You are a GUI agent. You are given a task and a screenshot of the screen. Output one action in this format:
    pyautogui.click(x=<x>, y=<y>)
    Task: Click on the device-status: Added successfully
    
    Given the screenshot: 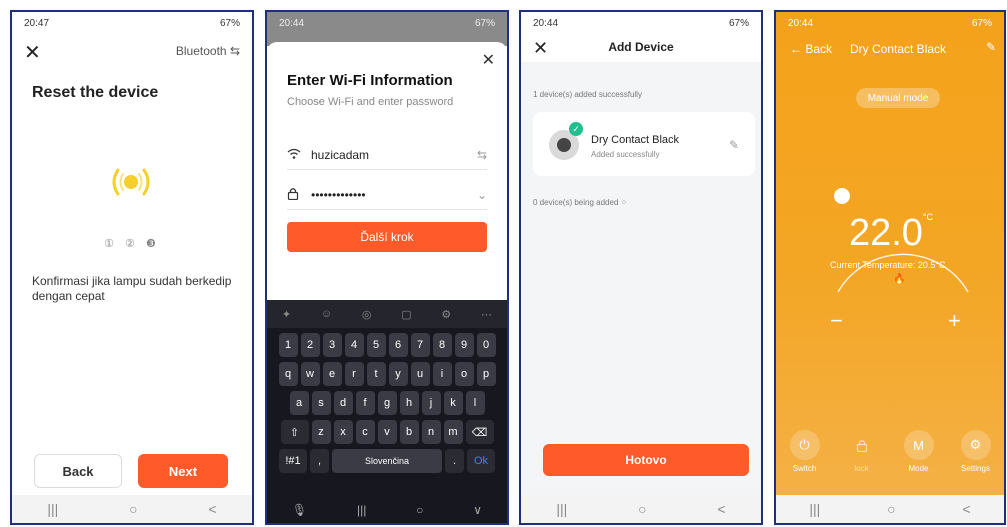 What is the action you would take?
    pyautogui.click(x=625, y=154)
    